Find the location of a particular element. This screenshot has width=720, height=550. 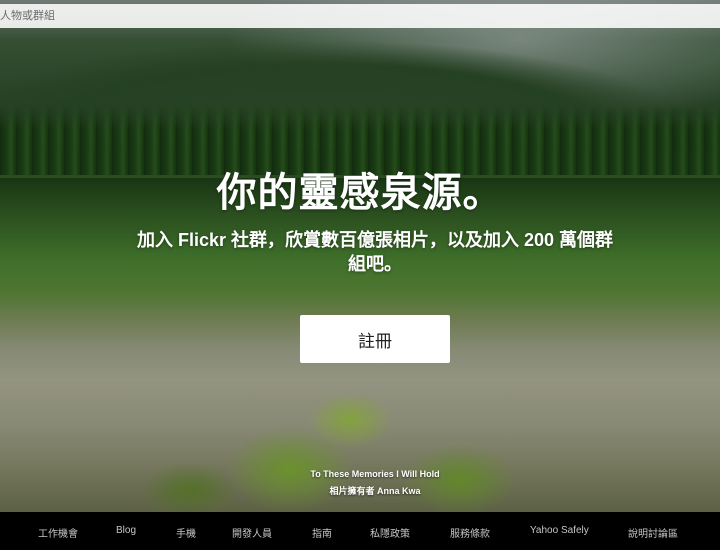

signup-button: 註冊 is located at coordinates (375, 339).